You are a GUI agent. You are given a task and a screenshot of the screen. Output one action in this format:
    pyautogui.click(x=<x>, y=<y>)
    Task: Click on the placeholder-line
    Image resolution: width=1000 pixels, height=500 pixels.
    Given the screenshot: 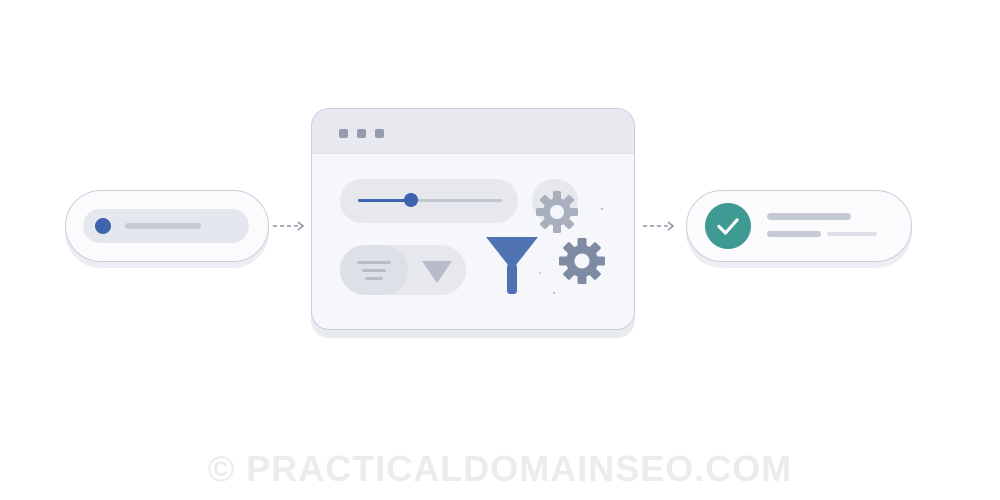 What is the action you would take?
    pyautogui.click(x=163, y=226)
    